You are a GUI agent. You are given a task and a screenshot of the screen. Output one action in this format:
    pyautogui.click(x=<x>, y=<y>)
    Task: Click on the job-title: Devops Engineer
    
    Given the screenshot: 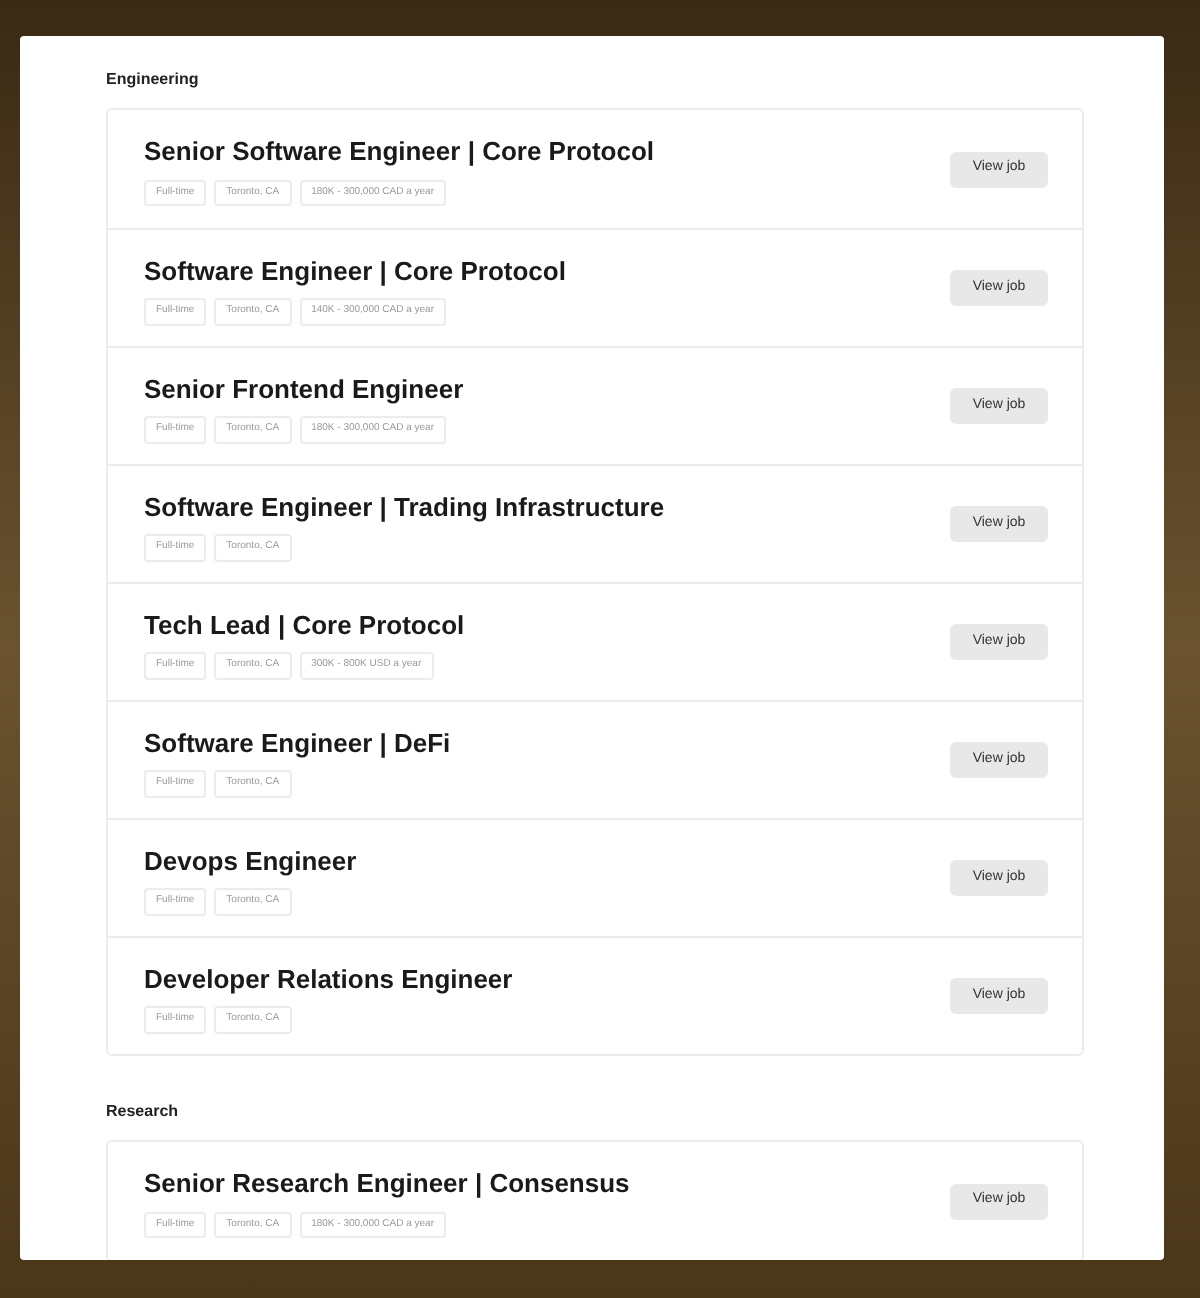 What is the action you would take?
    pyautogui.click(x=250, y=860)
    